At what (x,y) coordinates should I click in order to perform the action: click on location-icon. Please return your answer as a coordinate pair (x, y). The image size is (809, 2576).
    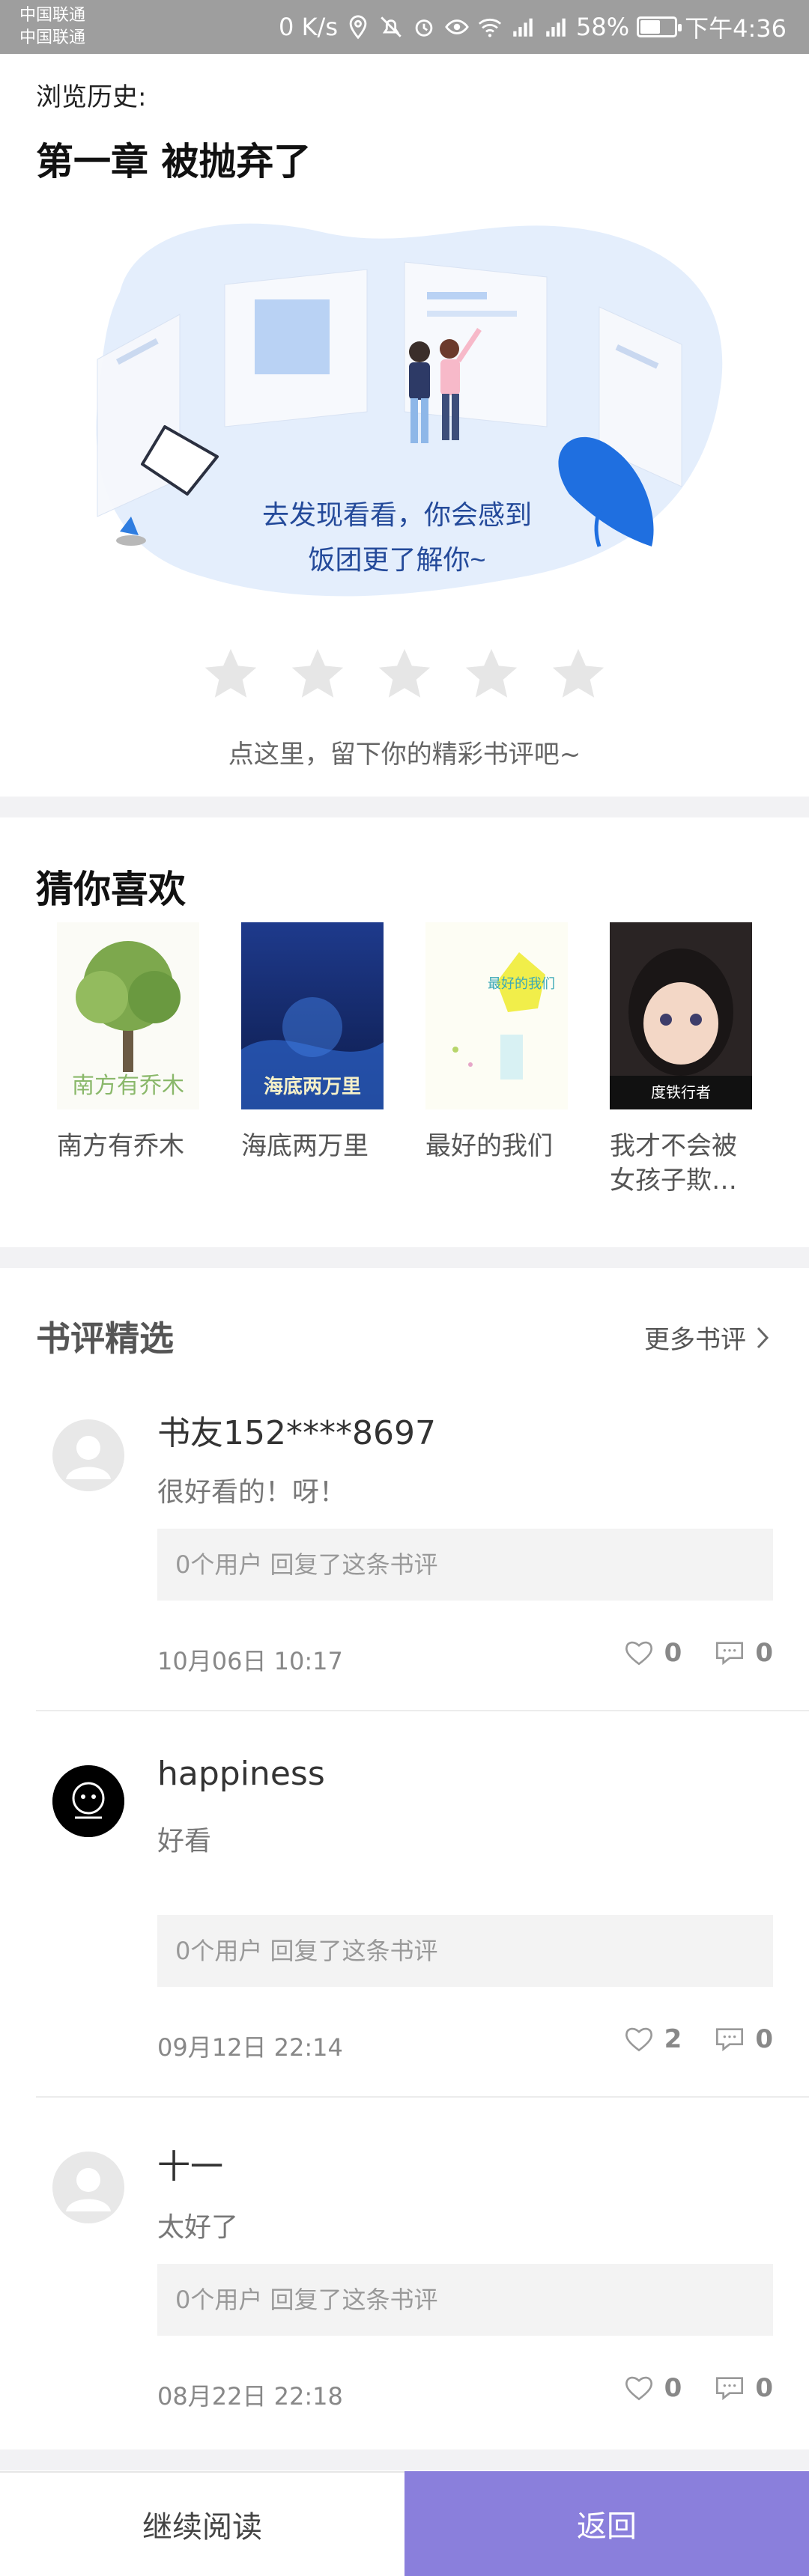
    Looking at the image, I should click on (358, 27).